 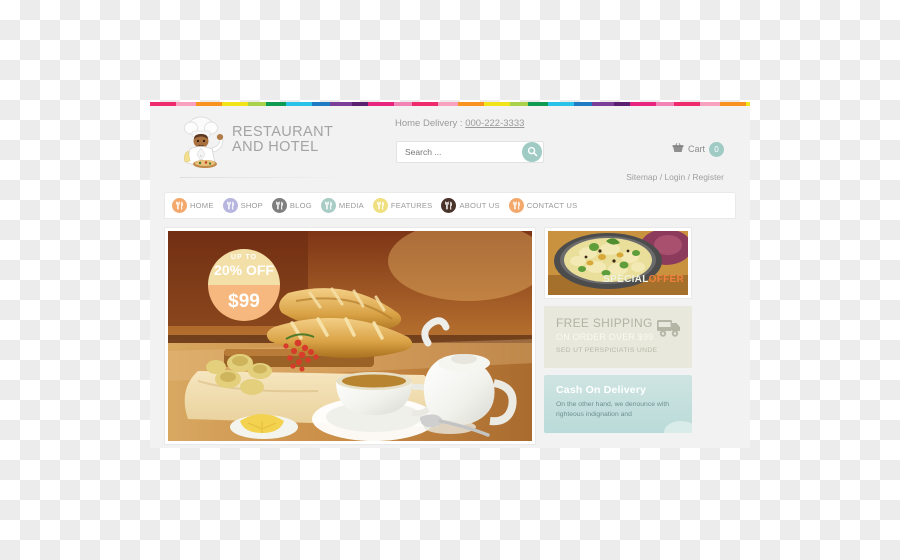 I want to click on nav-item-blog: BLOG, so click(x=291, y=205).